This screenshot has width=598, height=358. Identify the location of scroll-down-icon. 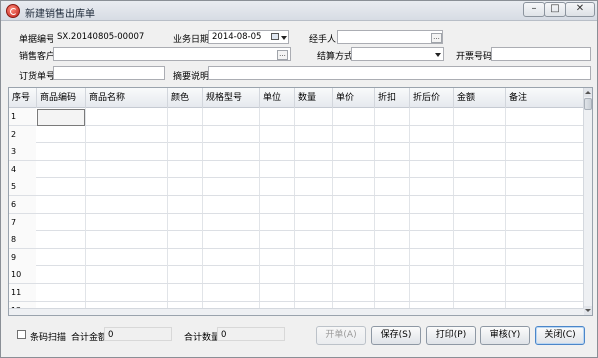
(588, 310).